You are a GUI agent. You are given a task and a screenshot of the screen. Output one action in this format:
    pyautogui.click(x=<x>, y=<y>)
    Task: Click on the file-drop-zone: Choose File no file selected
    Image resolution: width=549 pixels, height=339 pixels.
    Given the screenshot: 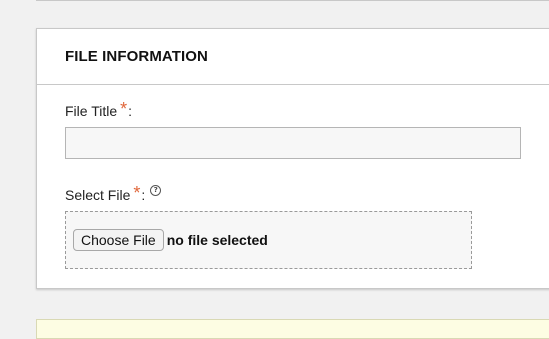 What is the action you would take?
    pyautogui.click(x=268, y=240)
    